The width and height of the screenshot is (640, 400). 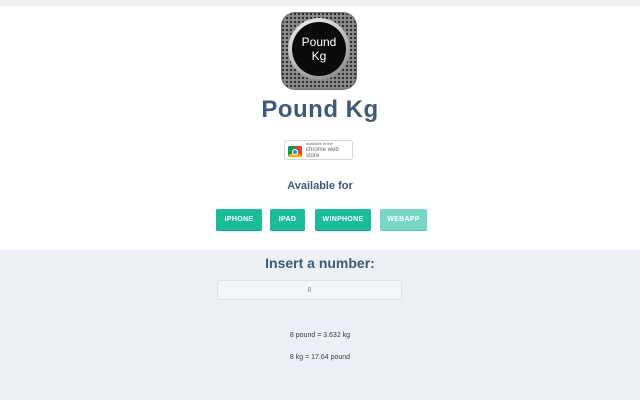 I want to click on ipad-button: IPAD, so click(x=287, y=219).